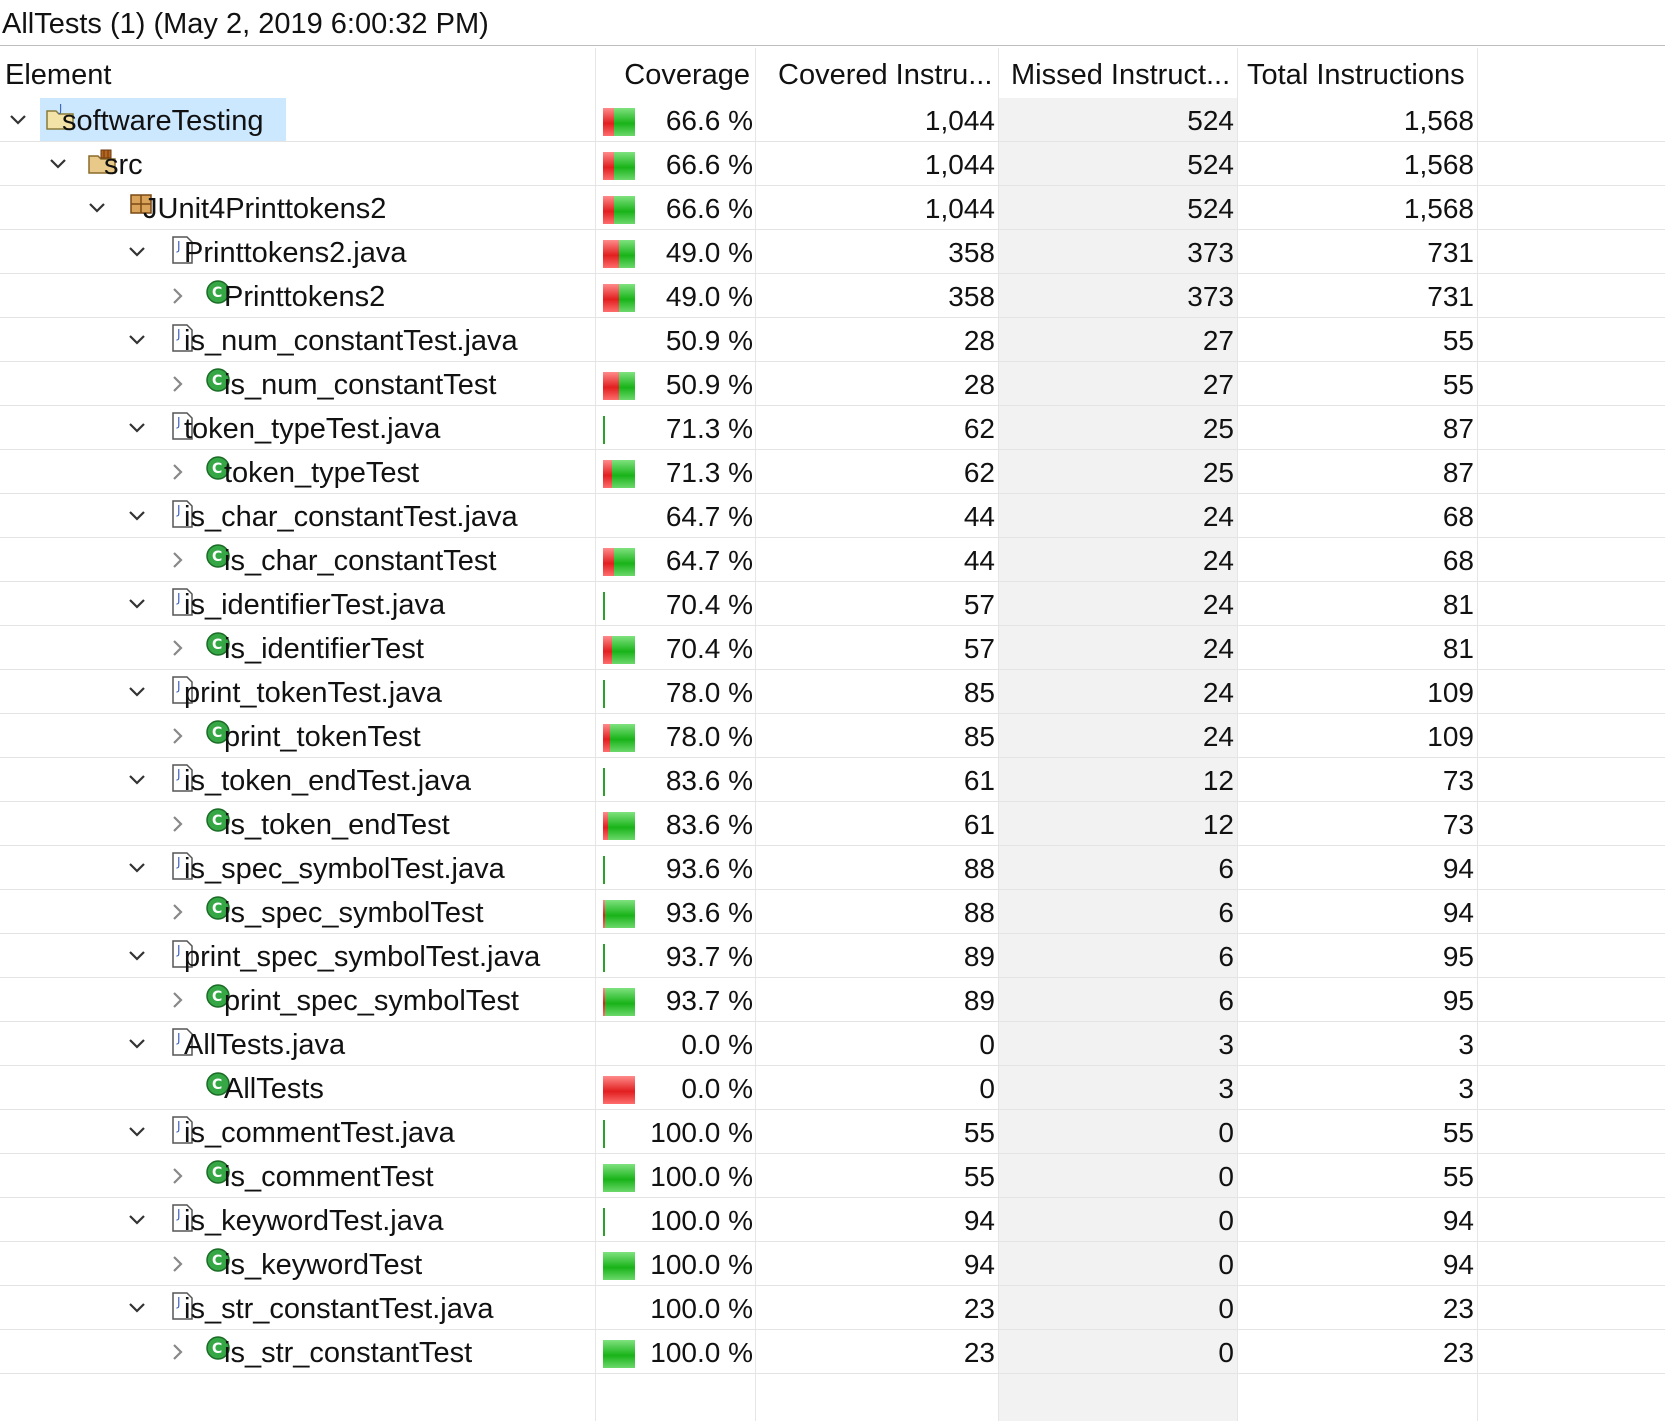 The width and height of the screenshot is (1665, 1421). I want to click on total-instructions: 87, so click(1458, 428).